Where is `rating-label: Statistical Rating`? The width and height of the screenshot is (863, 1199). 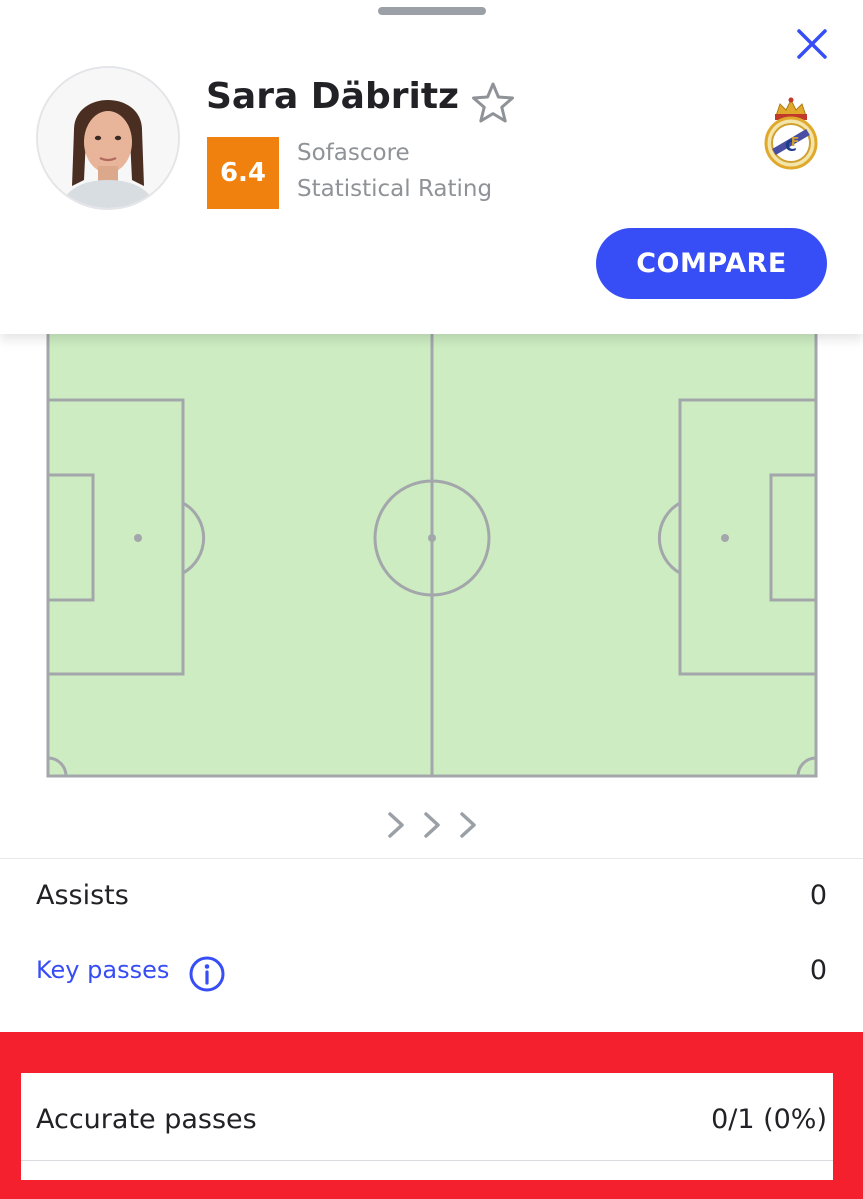
rating-label: Statistical Rating is located at coordinates (395, 189).